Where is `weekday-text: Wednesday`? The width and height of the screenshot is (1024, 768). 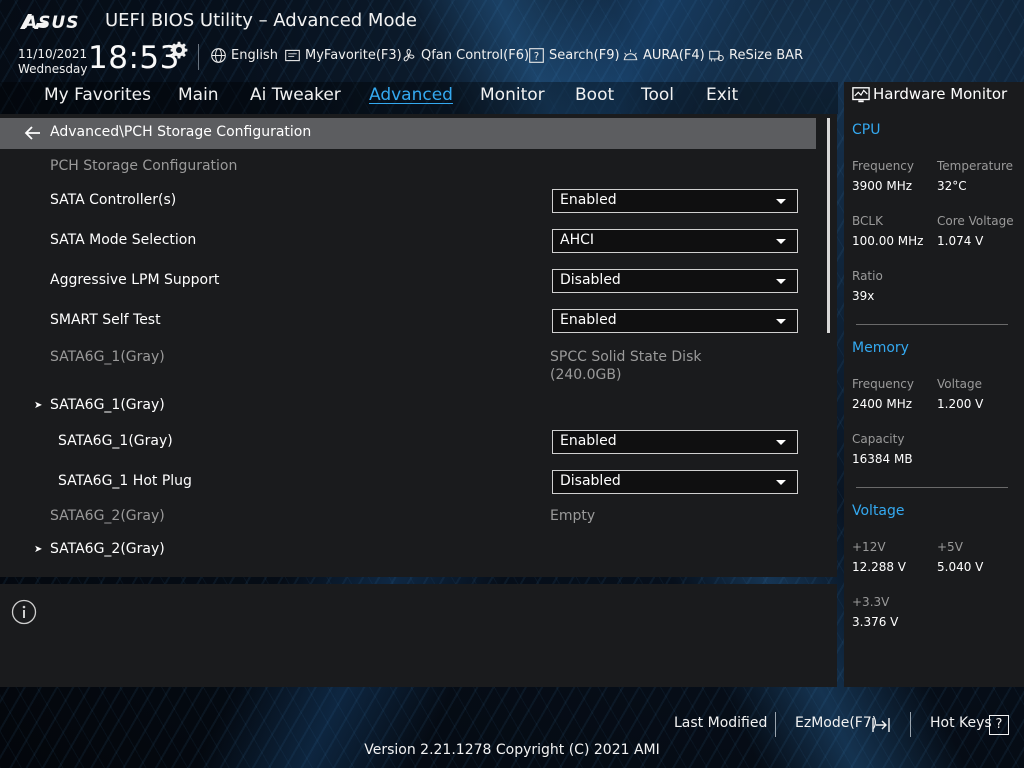 weekday-text: Wednesday is located at coordinates (53, 69).